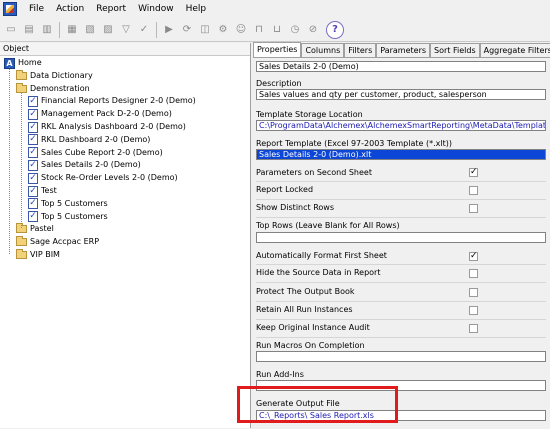  What do you see at coordinates (156, 29) in the screenshot?
I see `toolbar-separator` at bounding box center [156, 29].